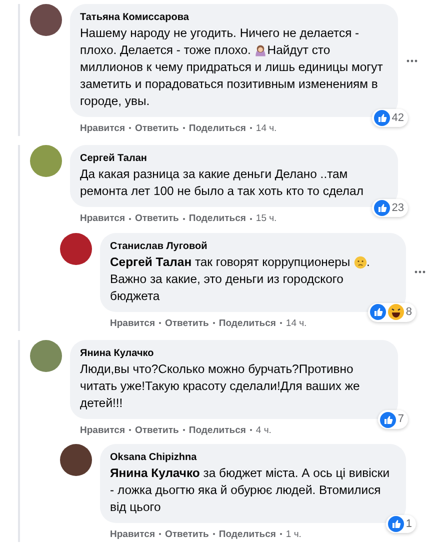  I want to click on author-name: Oksana Chipizhna, so click(253, 457).